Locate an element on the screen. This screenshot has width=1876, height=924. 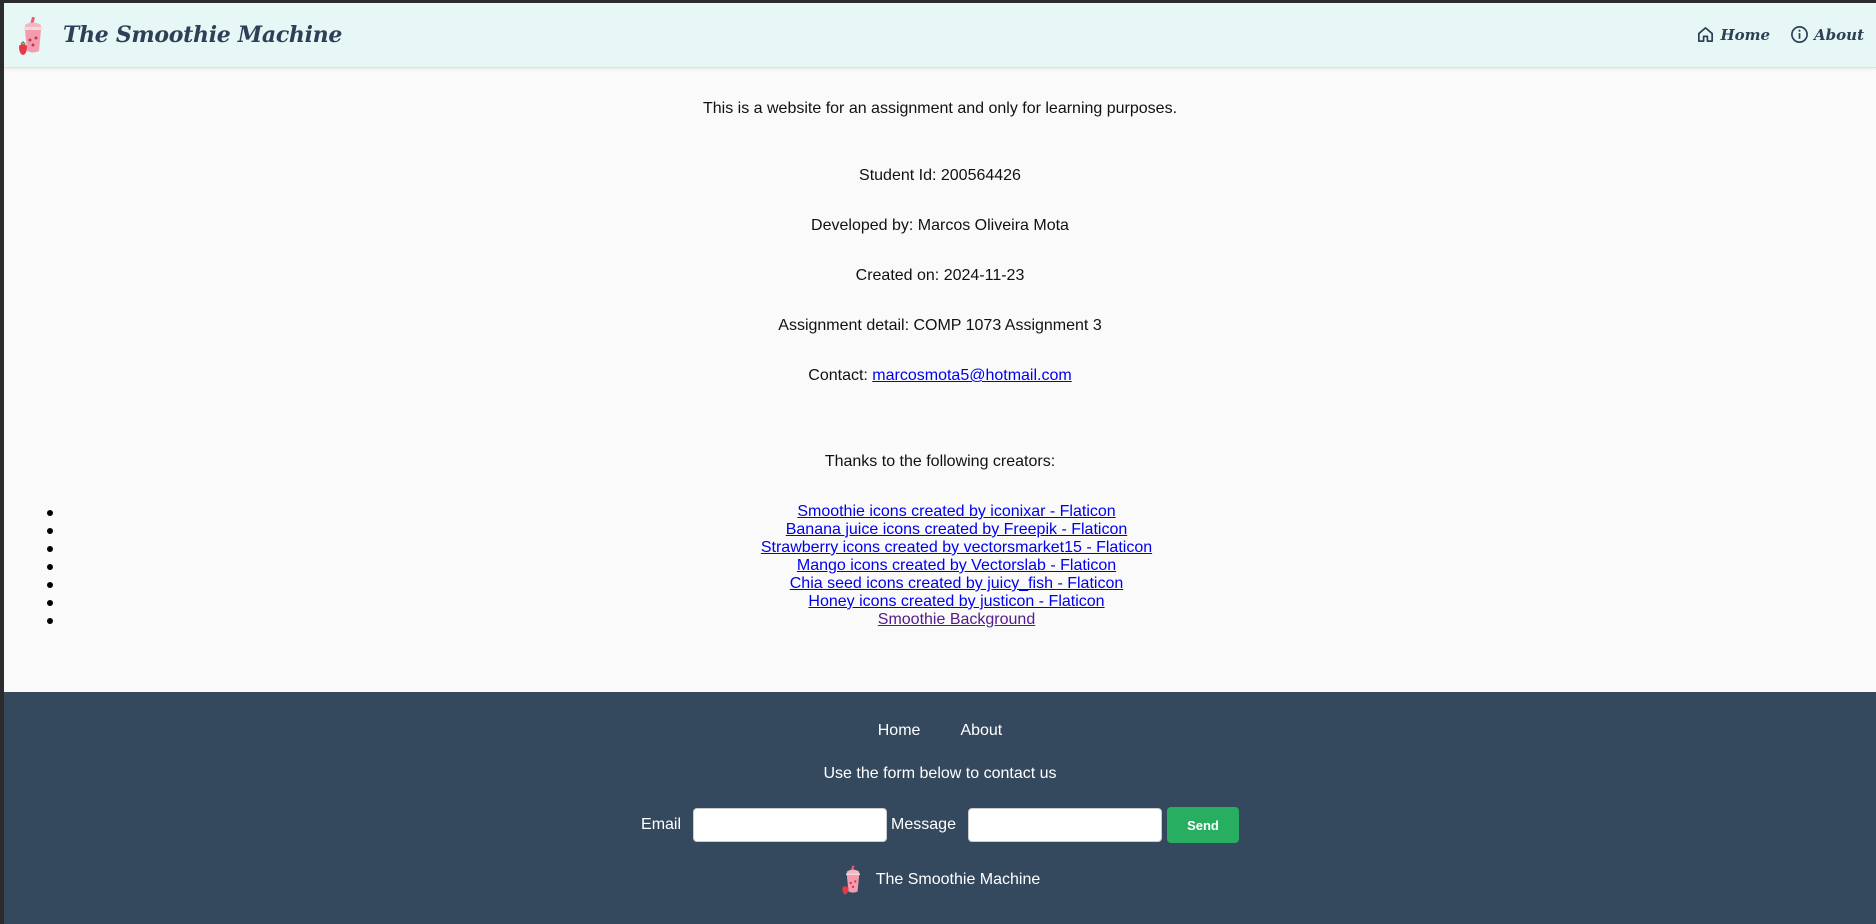
site-header: The Smoothie Machine Home About is located at coordinates (940, 35).